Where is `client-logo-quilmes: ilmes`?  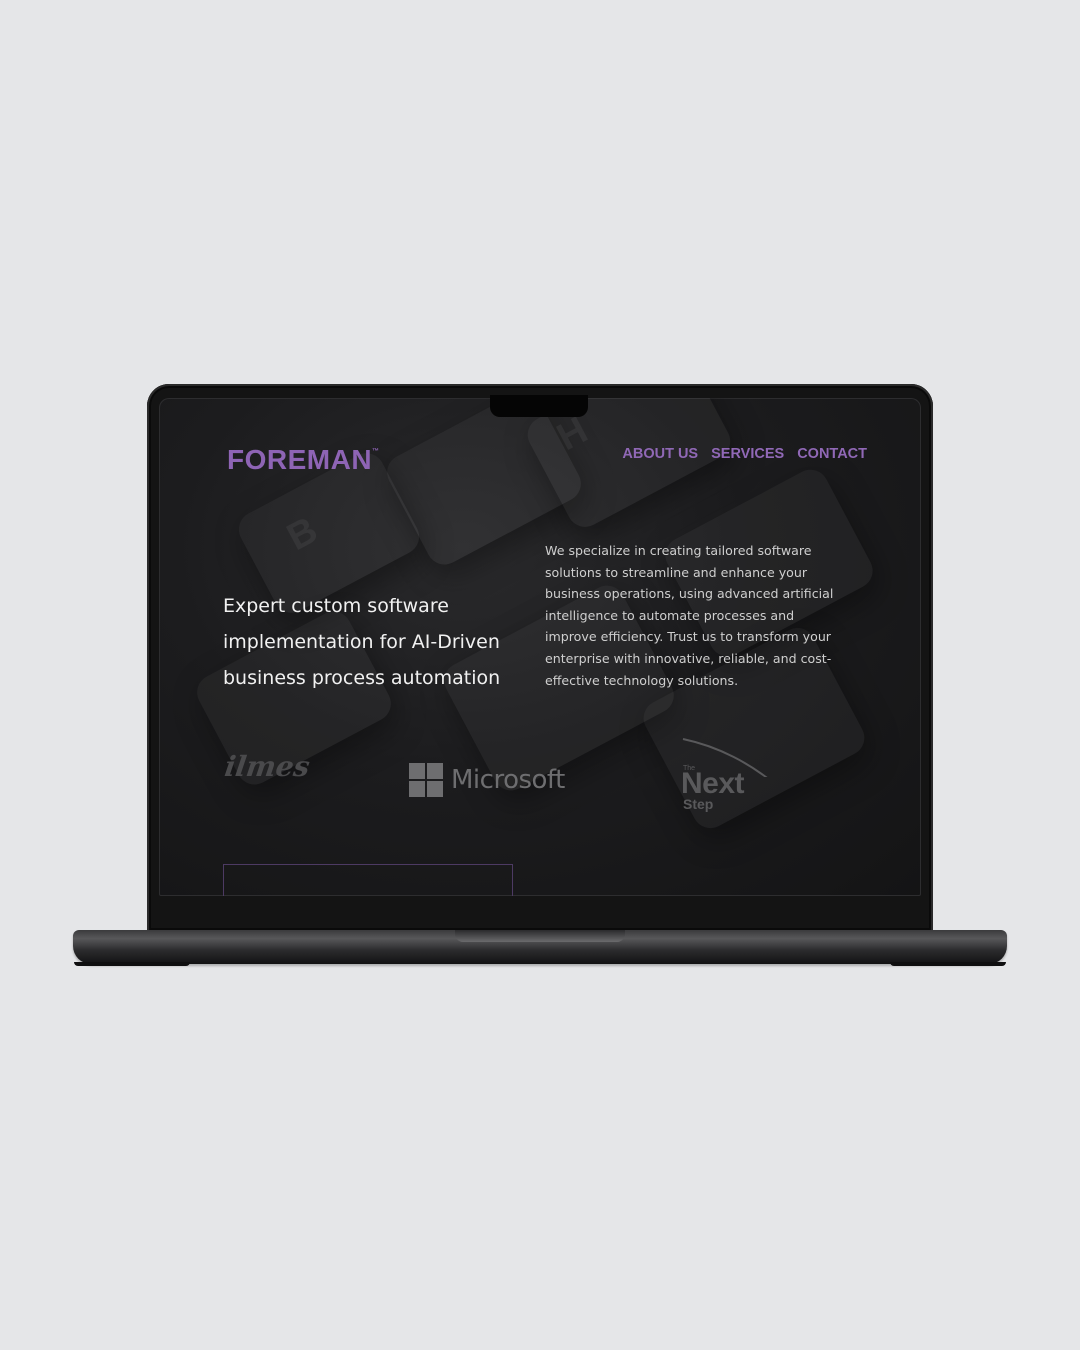
client-logo-quilmes: ilmes is located at coordinates (267, 766).